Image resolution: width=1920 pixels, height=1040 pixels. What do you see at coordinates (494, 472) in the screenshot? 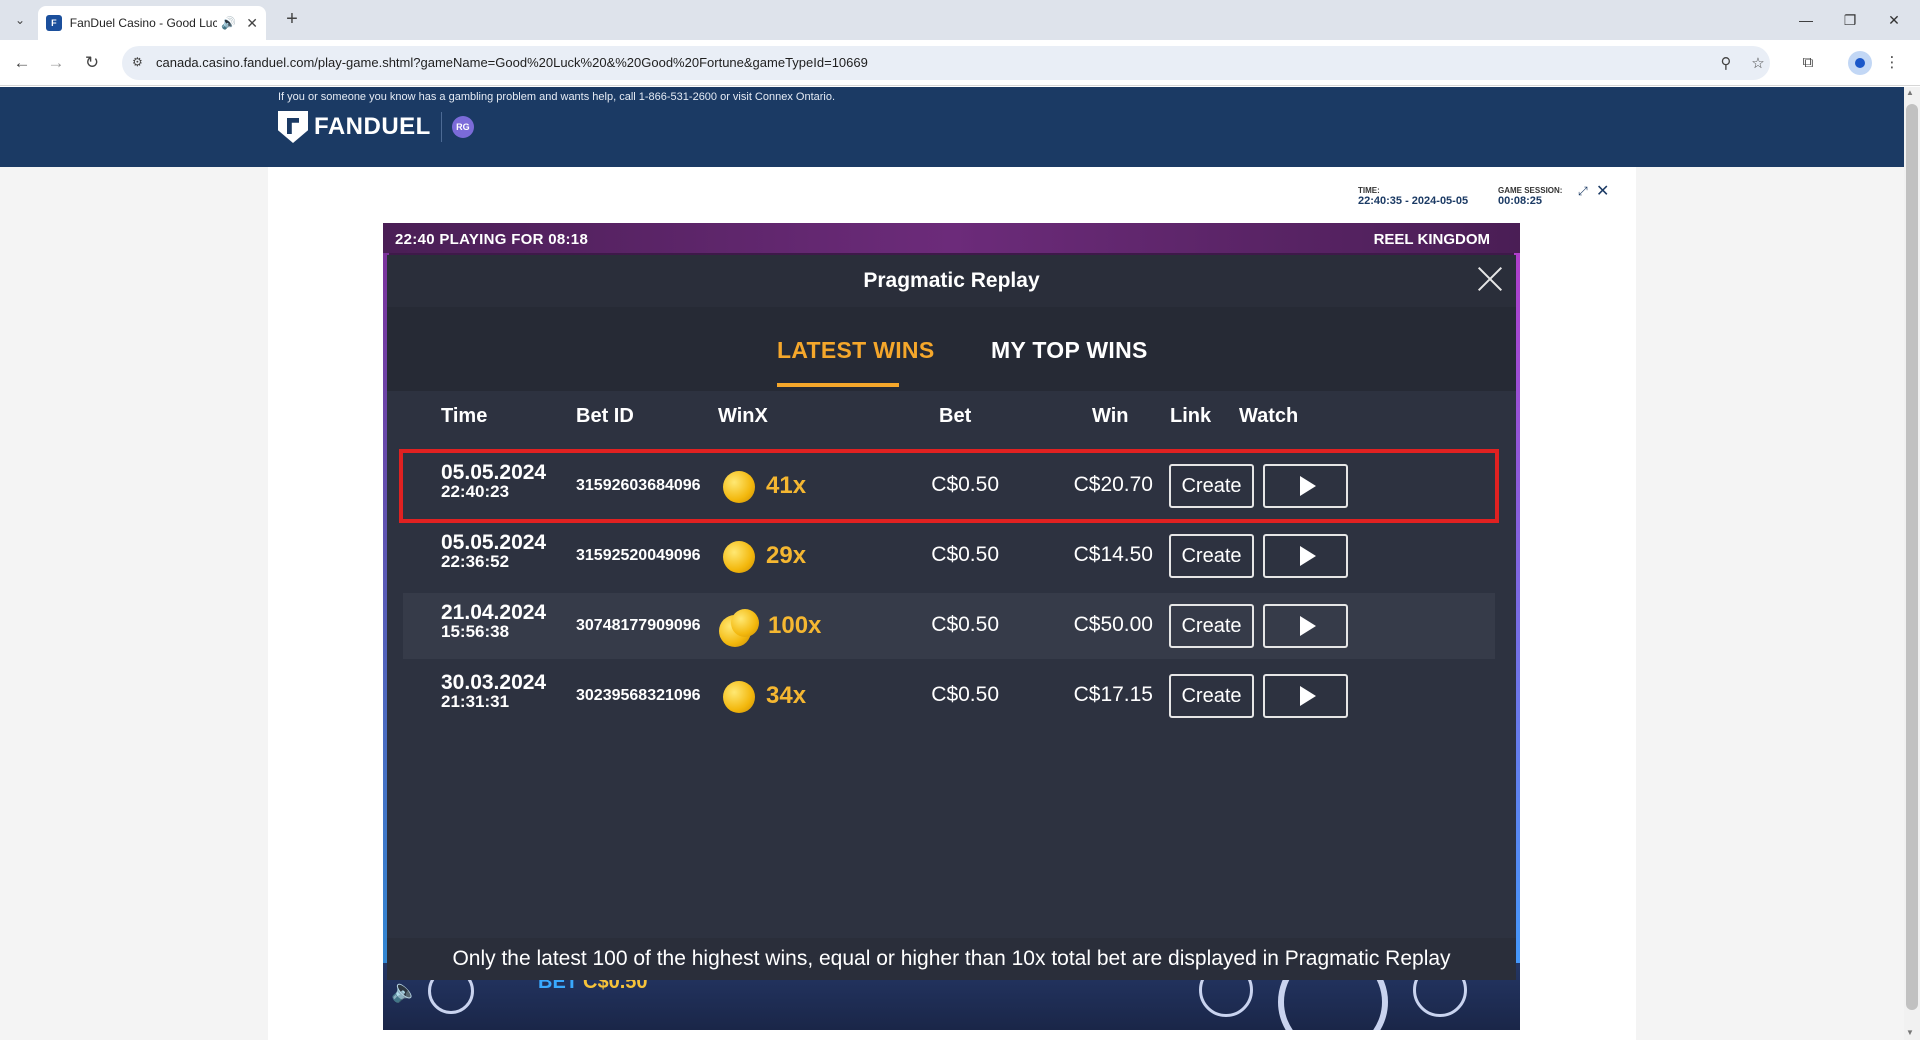
I see `win-date: 05.05.2024` at bounding box center [494, 472].